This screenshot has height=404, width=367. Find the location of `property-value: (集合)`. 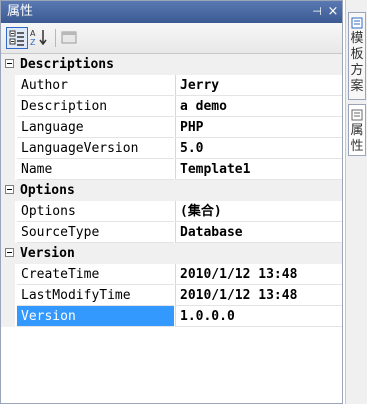

property-value: (集合) is located at coordinates (258, 211).